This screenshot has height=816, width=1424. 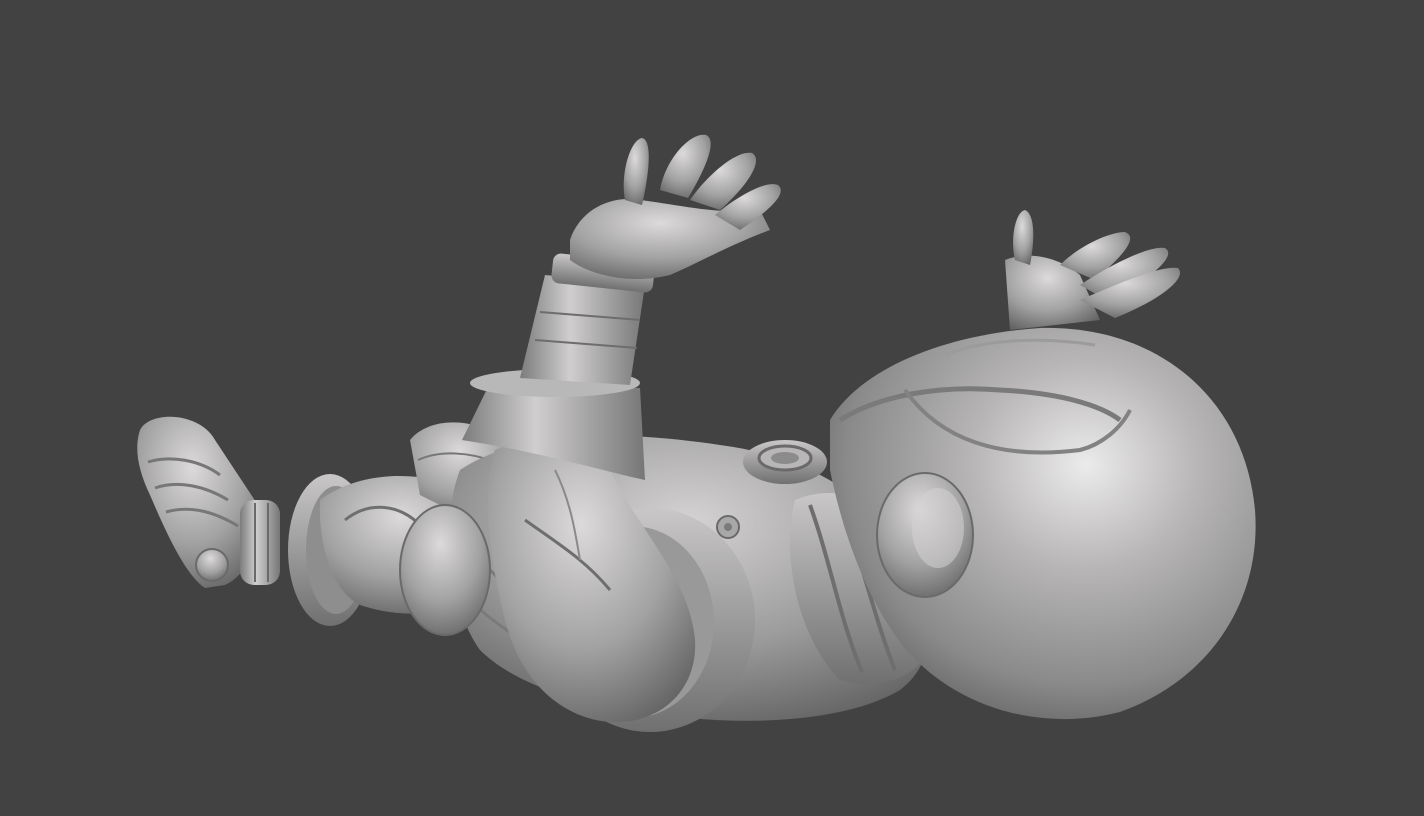 What do you see at coordinates (785, 462) in the screenshot?
I see `chest-valve` at bounding box center [785, 462].